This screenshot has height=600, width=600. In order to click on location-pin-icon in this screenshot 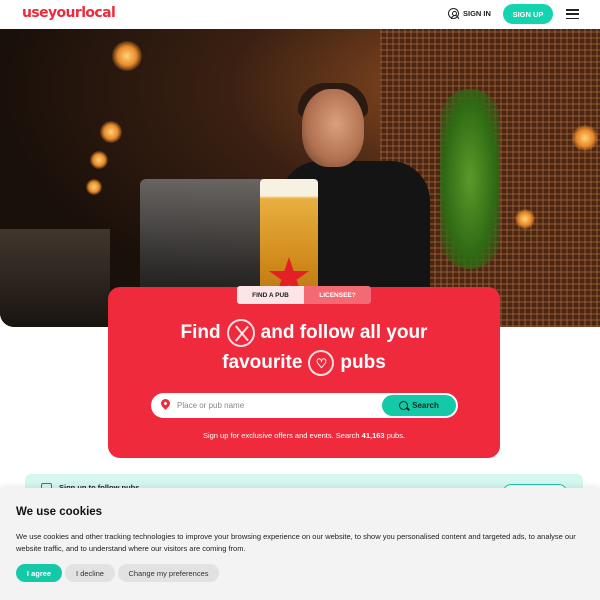, I will do `click(165, 403)`.